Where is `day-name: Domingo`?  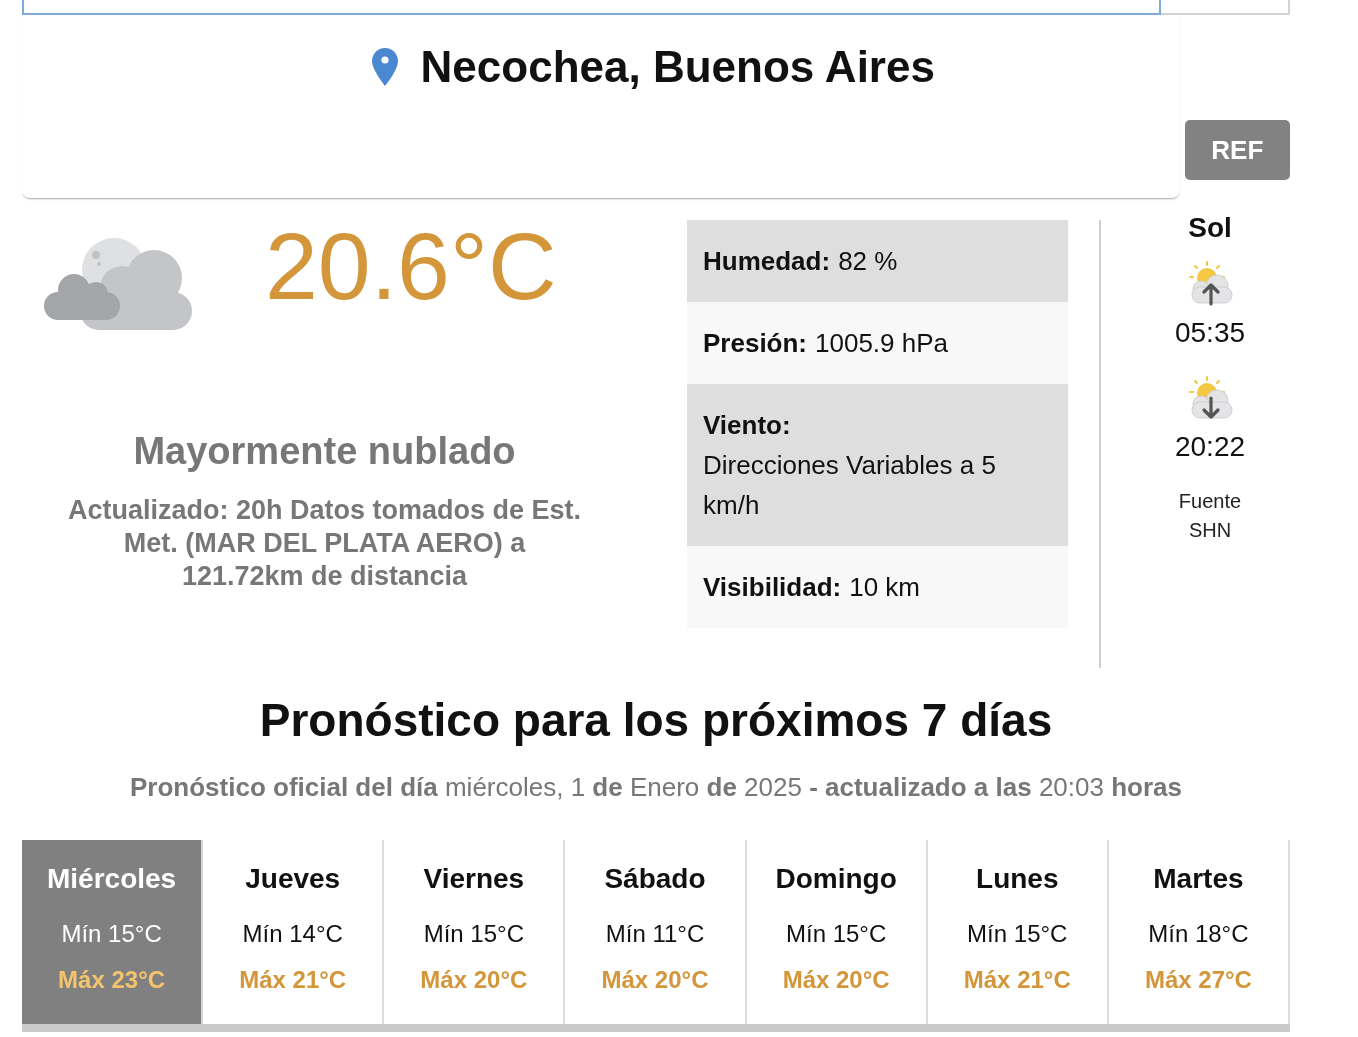 day-name: Domingo is located at coordinates (836, 879).